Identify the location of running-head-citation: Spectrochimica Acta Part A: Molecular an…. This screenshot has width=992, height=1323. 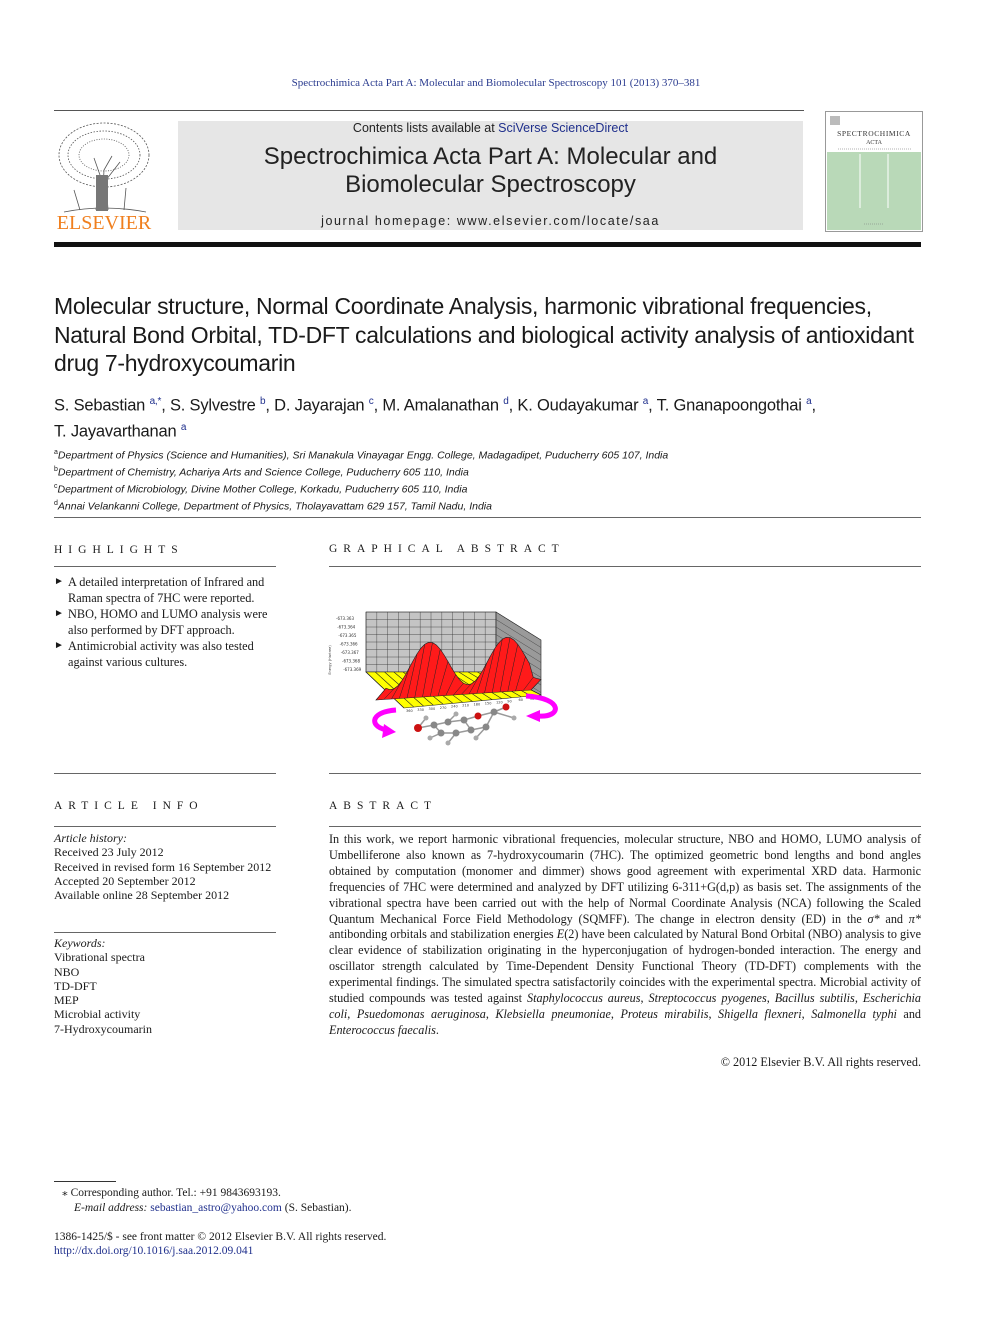
(496, 83).